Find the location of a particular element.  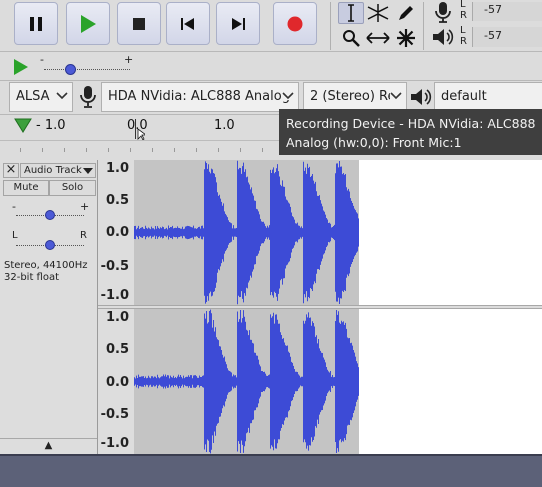

track-menu-button: Audio Track is located at coordinates (58, 170).